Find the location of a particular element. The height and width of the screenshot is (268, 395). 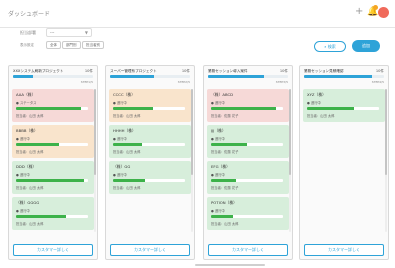

deal-card: POTION（株） ● 進行中 担当者：山田 太郎 is located at coordinates (248, 213).